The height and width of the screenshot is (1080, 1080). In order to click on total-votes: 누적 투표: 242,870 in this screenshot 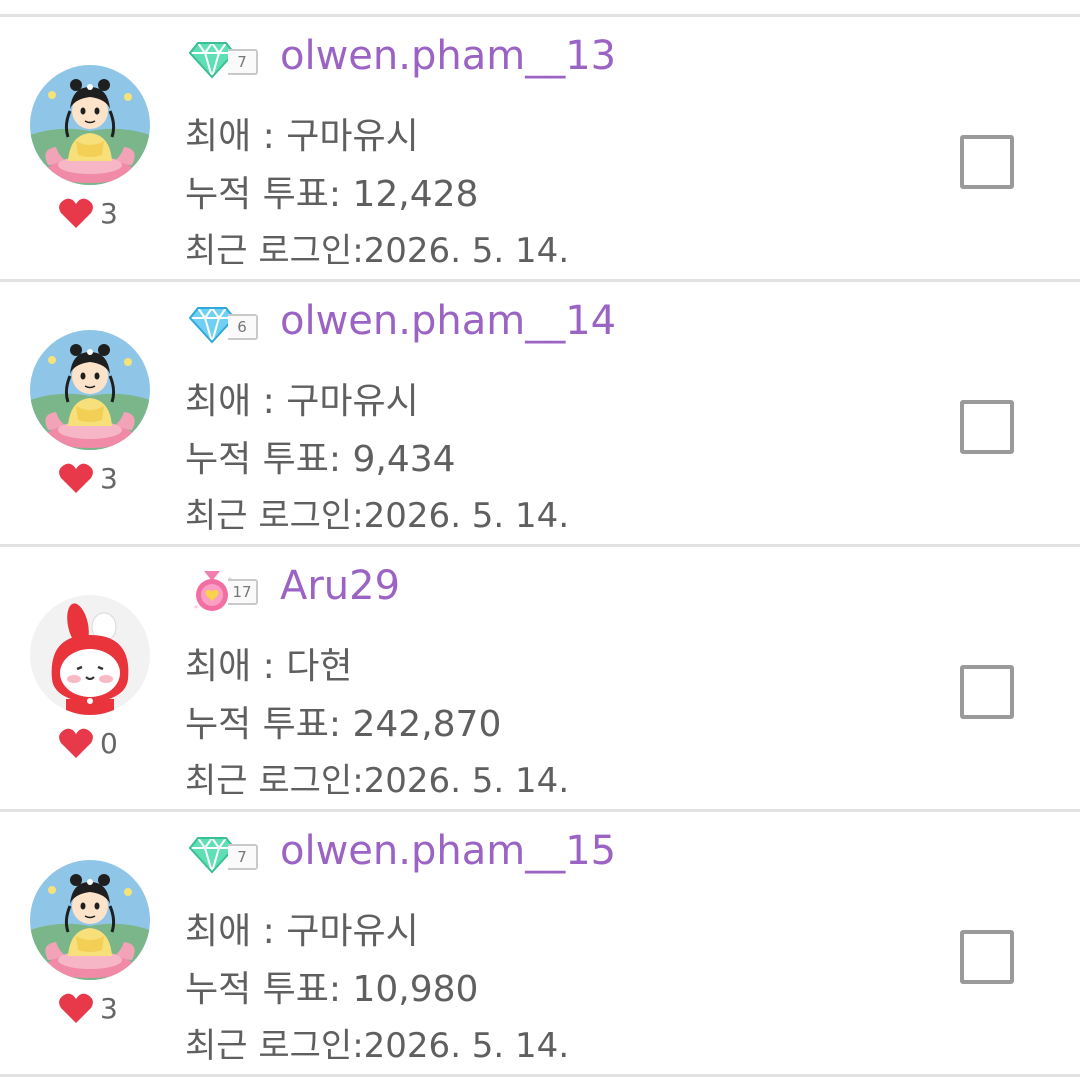, I will do `click(343, 724)`.